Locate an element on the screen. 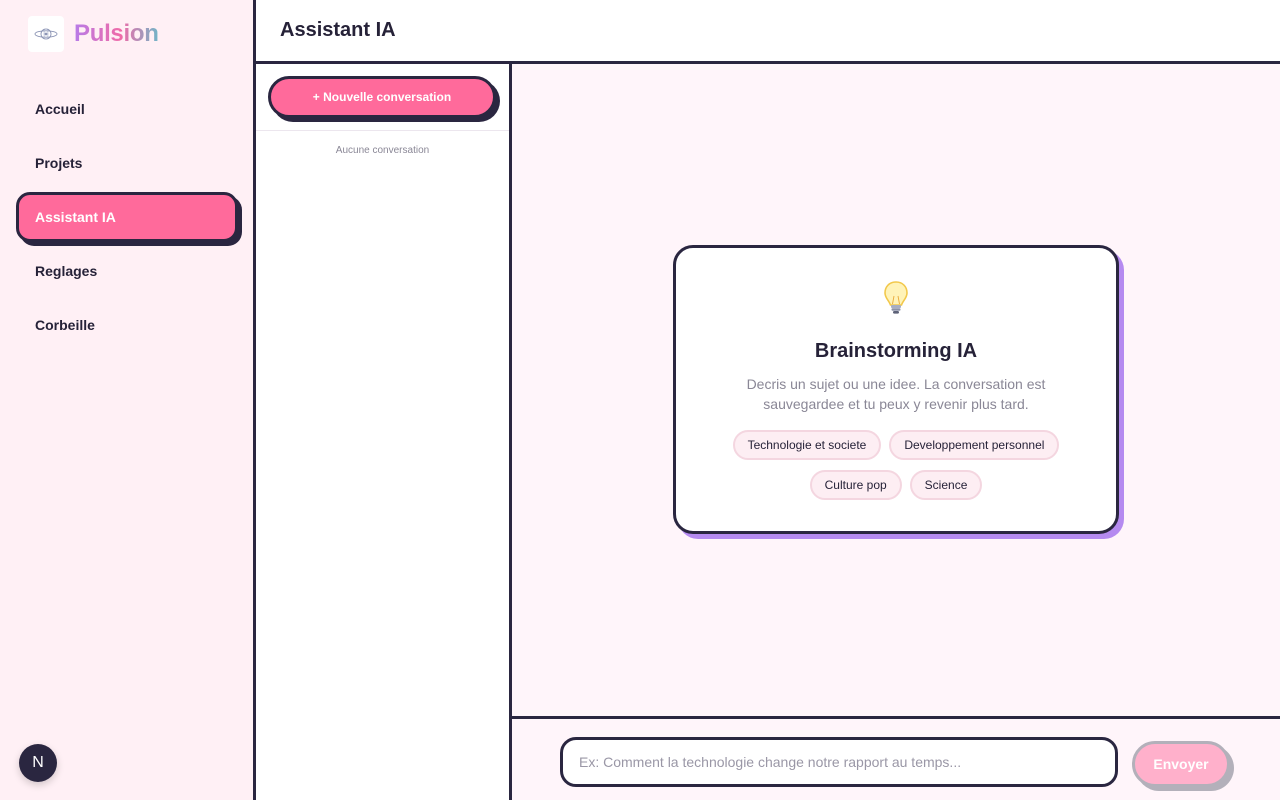 Image resolution: width=1280 pixels, height=800 pixels. brand-name: Pulsion is located at coordinates (116, 33).